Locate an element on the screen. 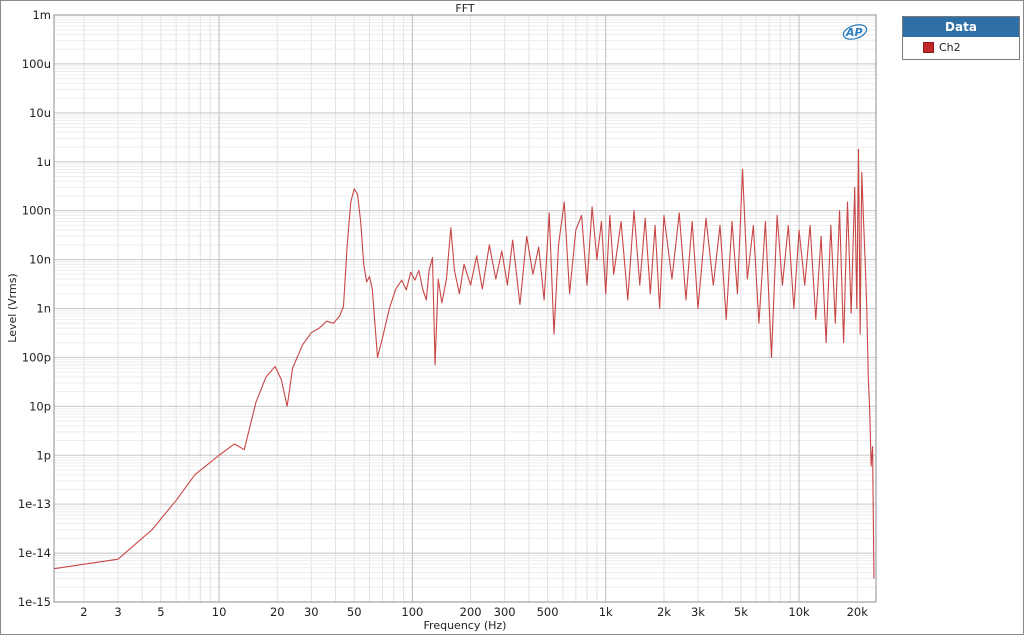  legend-title: Data is located at coordinates (961, 27).